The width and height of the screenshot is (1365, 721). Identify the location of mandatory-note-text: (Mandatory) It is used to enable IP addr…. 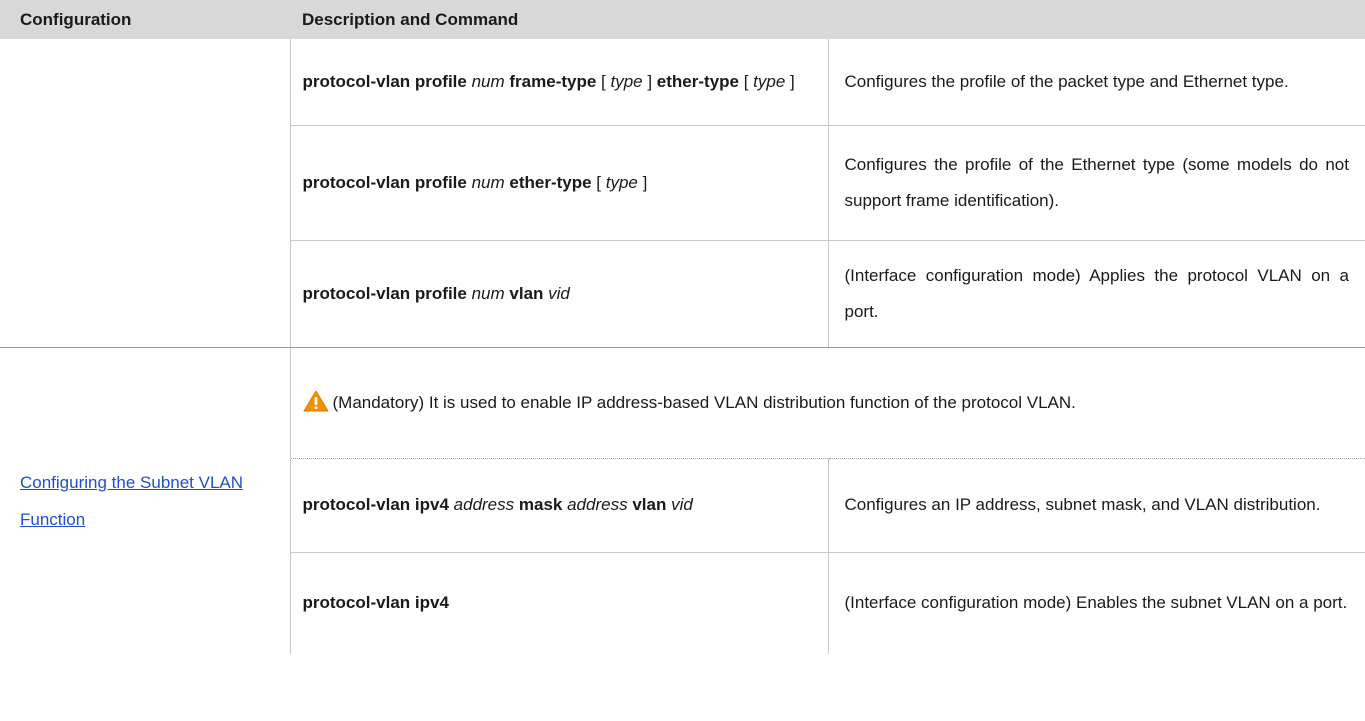
(704, 402).